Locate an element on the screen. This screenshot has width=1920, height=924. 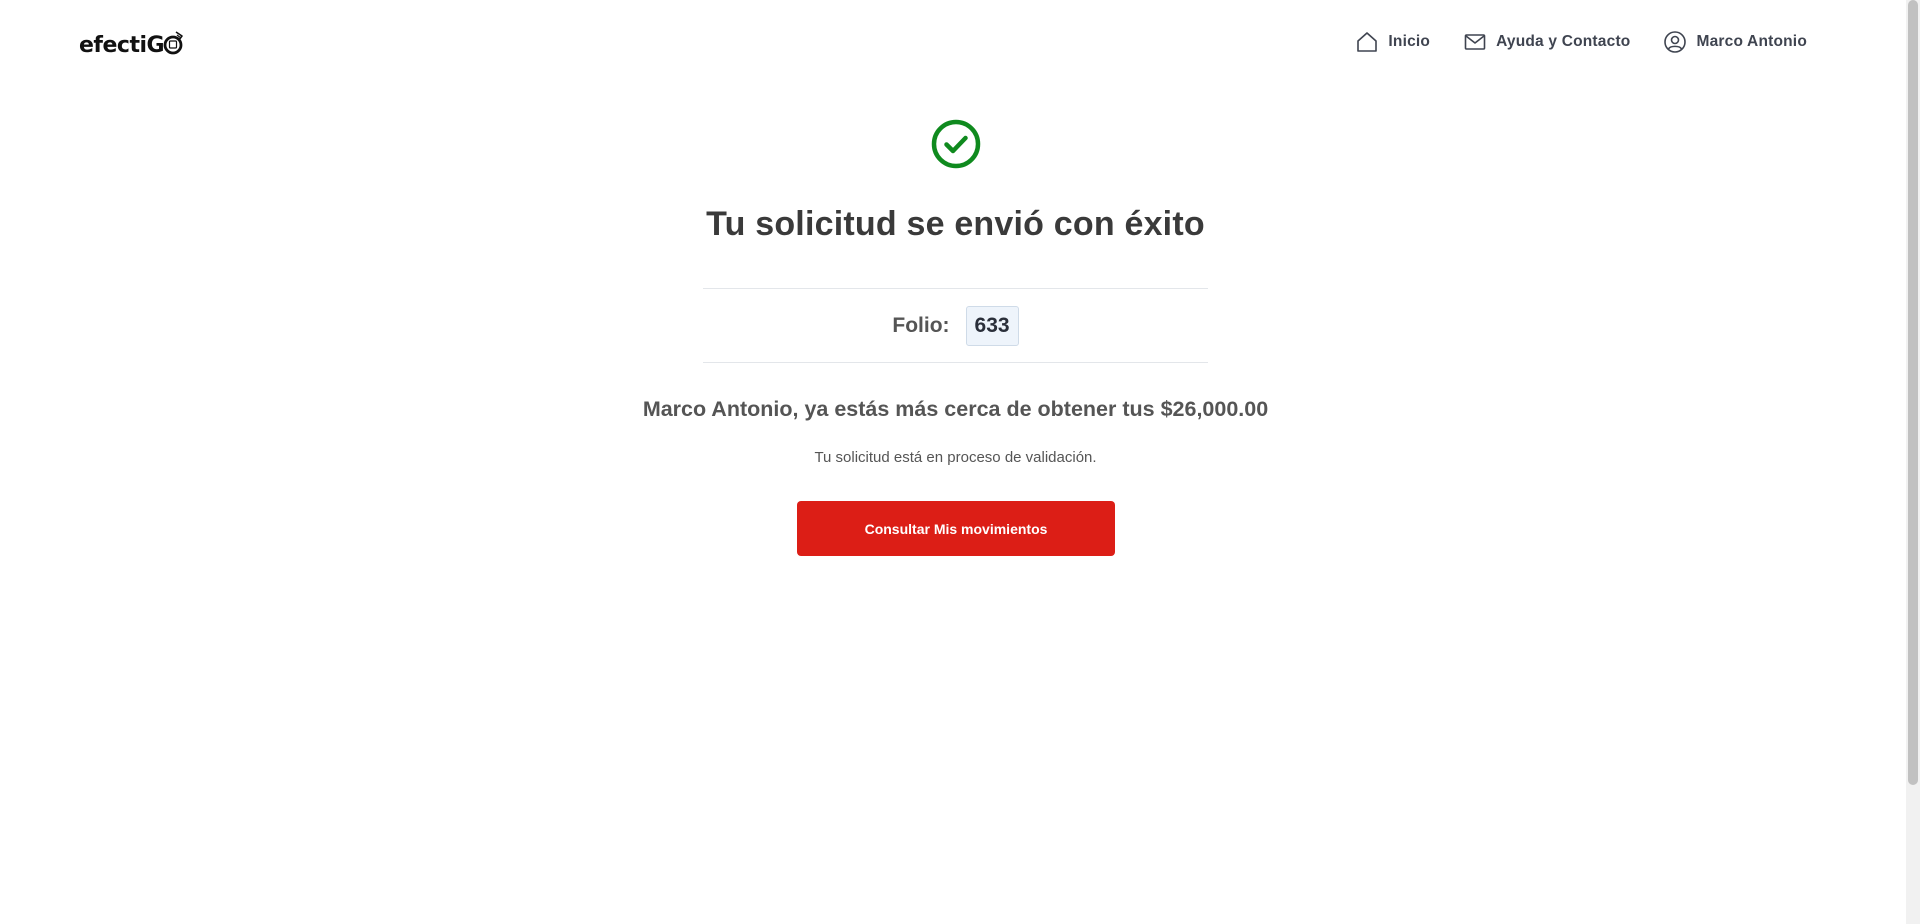
nav-item-label: Inicio is located at coordinates (1409, 41).